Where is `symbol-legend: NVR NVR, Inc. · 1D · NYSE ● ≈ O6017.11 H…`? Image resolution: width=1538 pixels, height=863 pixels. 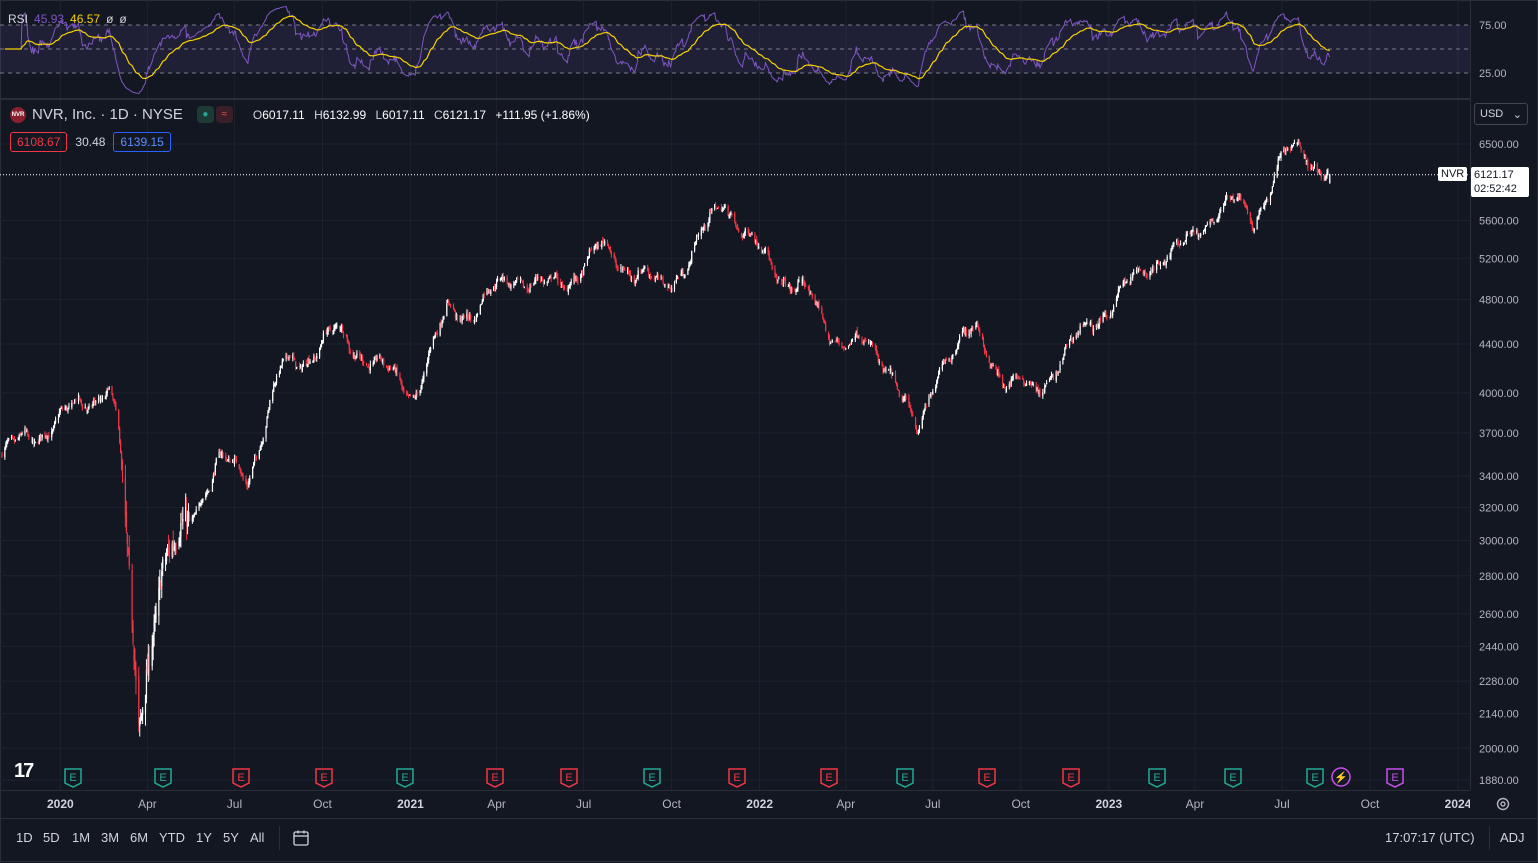 symbol-legend: NVR NVR, Inc. · 1D · NYSE ● ≈ O6017.11 H… is located at coordinates (303, 114).